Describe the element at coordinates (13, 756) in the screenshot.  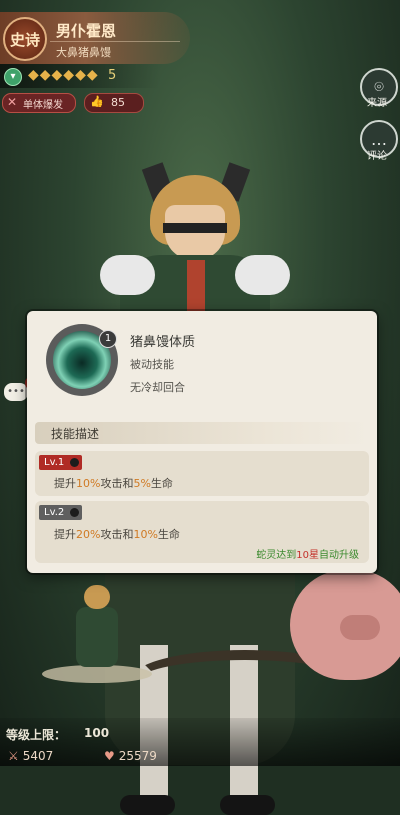
I see `sword-icon: ⚔` at that location.